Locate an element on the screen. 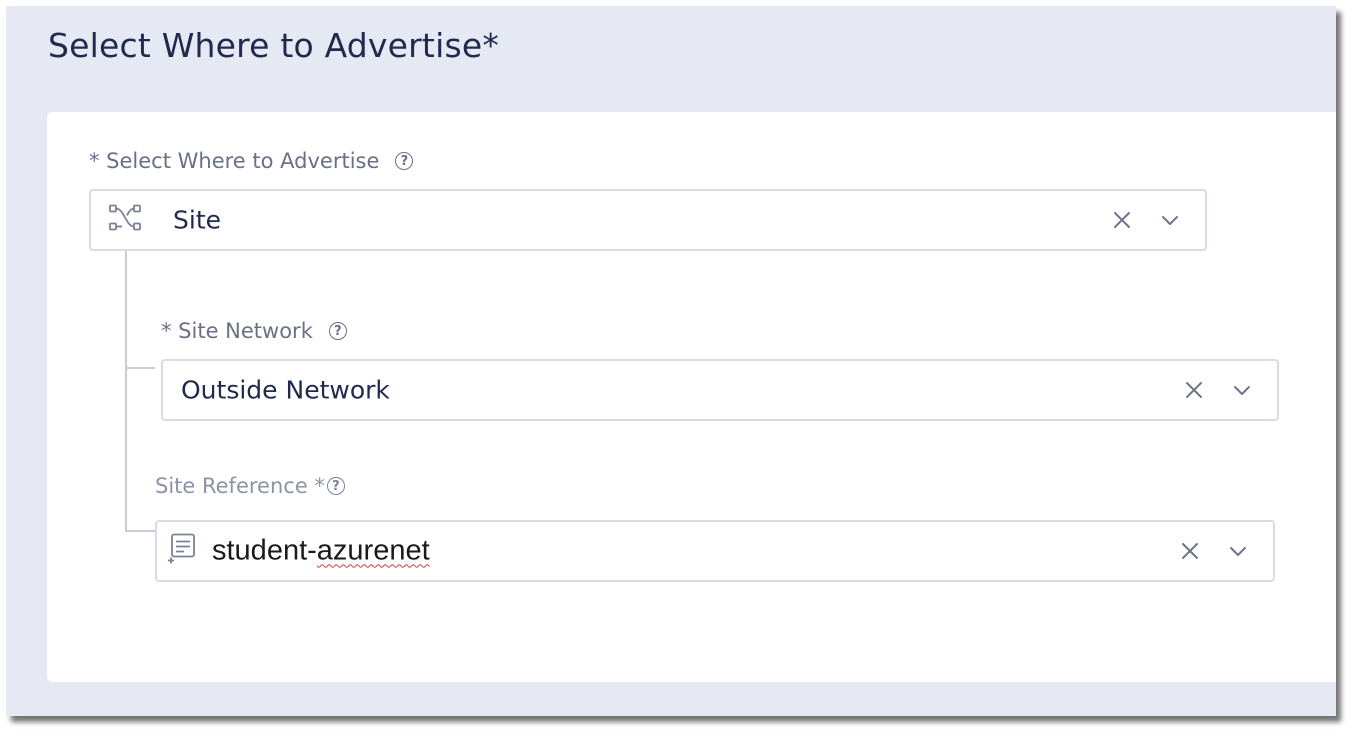  site-network-label: * Site Network is located at coordinates (237, 331).